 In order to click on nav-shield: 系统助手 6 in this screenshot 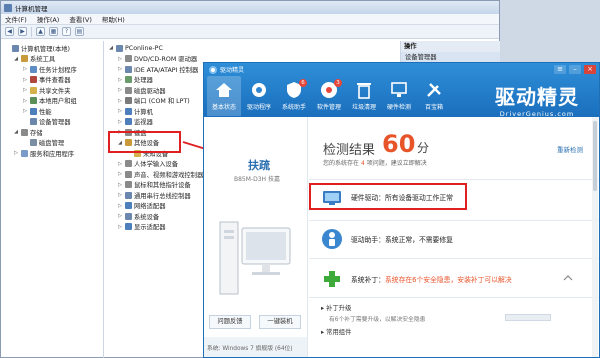, I will do `click(294, 96)`.